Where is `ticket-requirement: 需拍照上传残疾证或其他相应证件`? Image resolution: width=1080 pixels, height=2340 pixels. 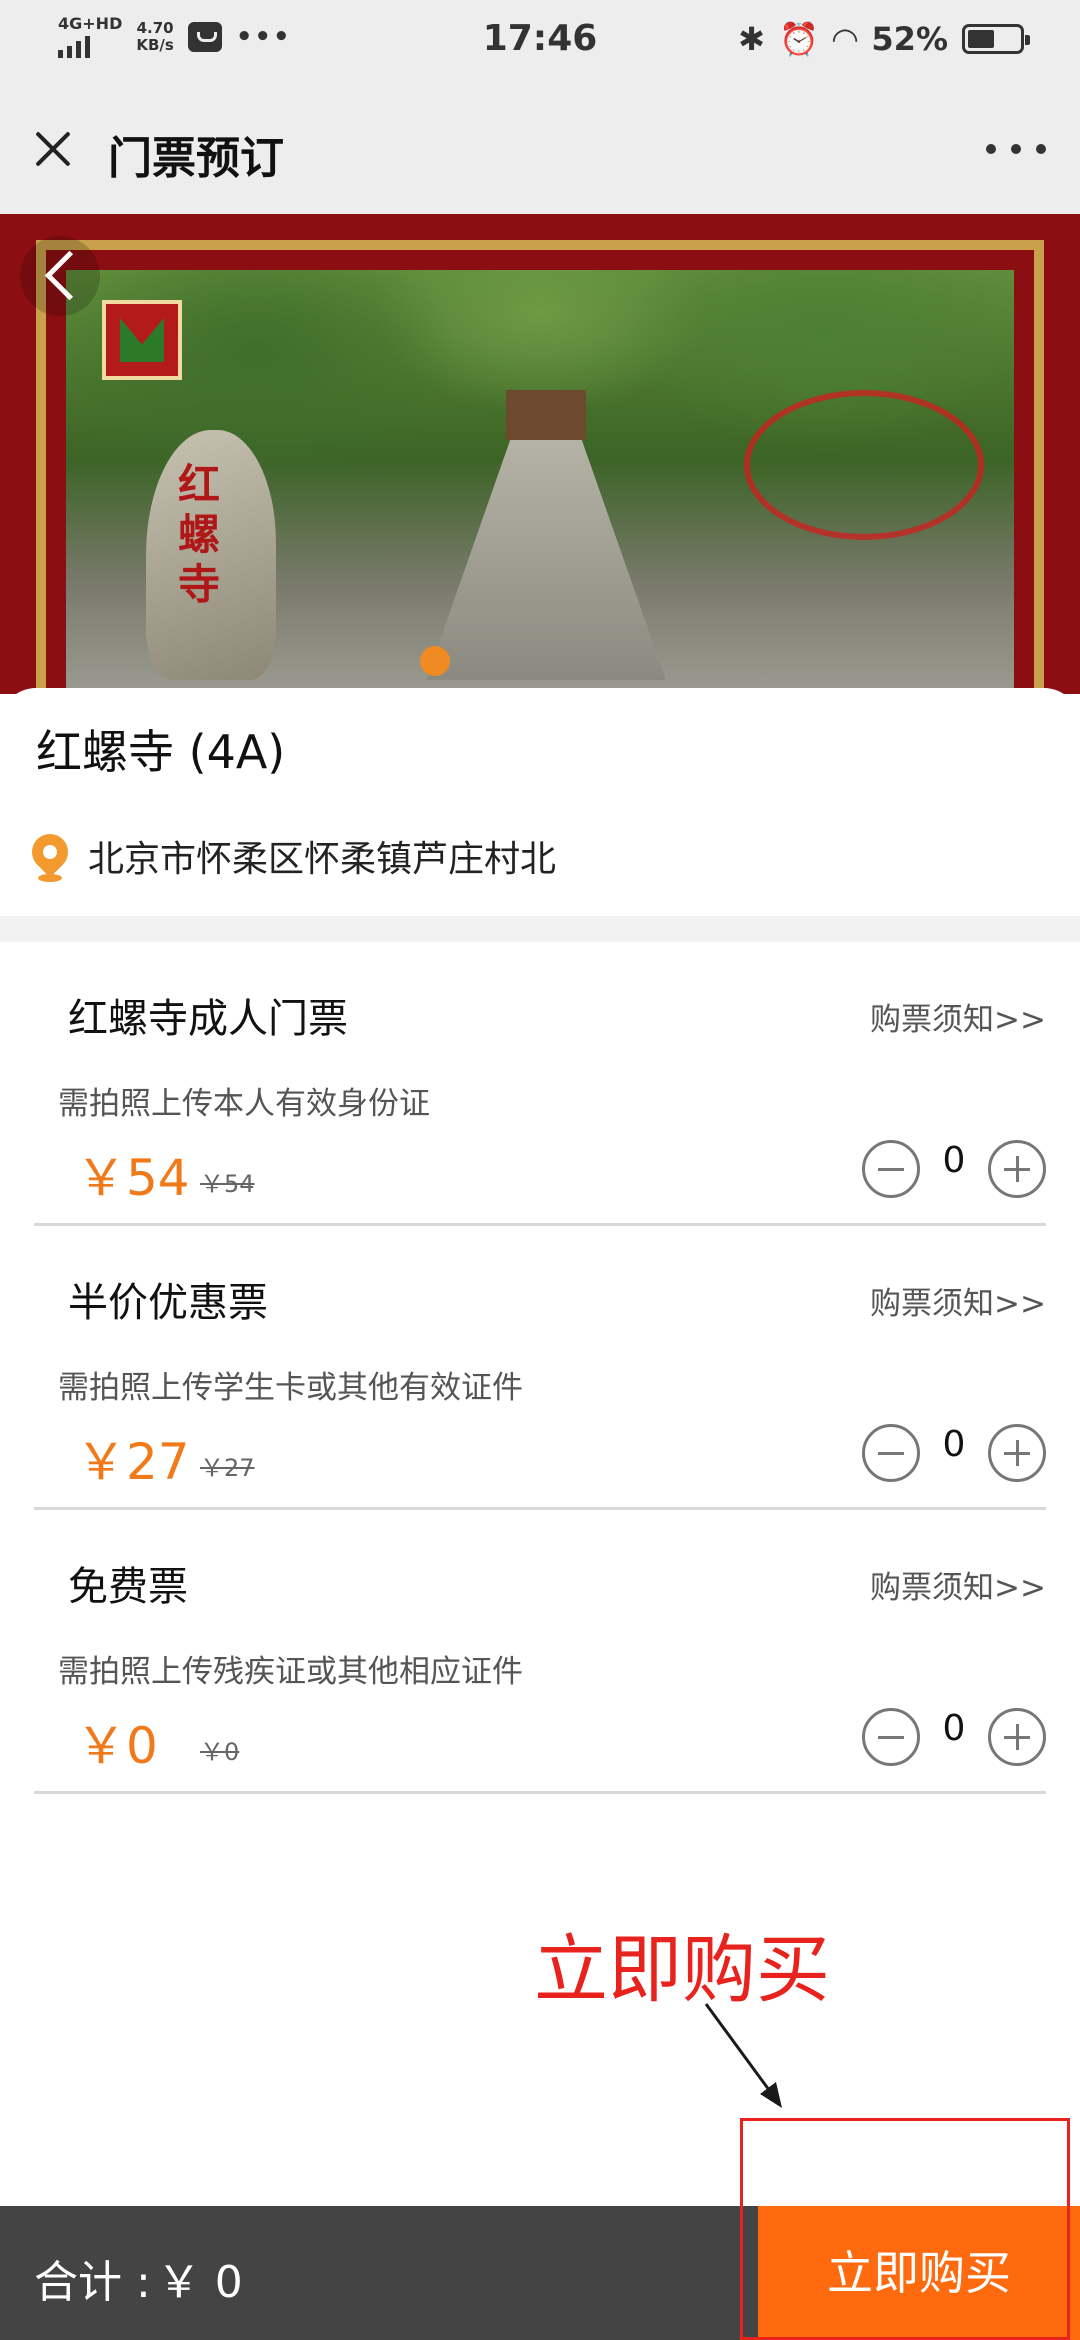 ticket-requirement: 需拍照上传残疾证或其他相应证件 is located at coordinates (290, 1672).